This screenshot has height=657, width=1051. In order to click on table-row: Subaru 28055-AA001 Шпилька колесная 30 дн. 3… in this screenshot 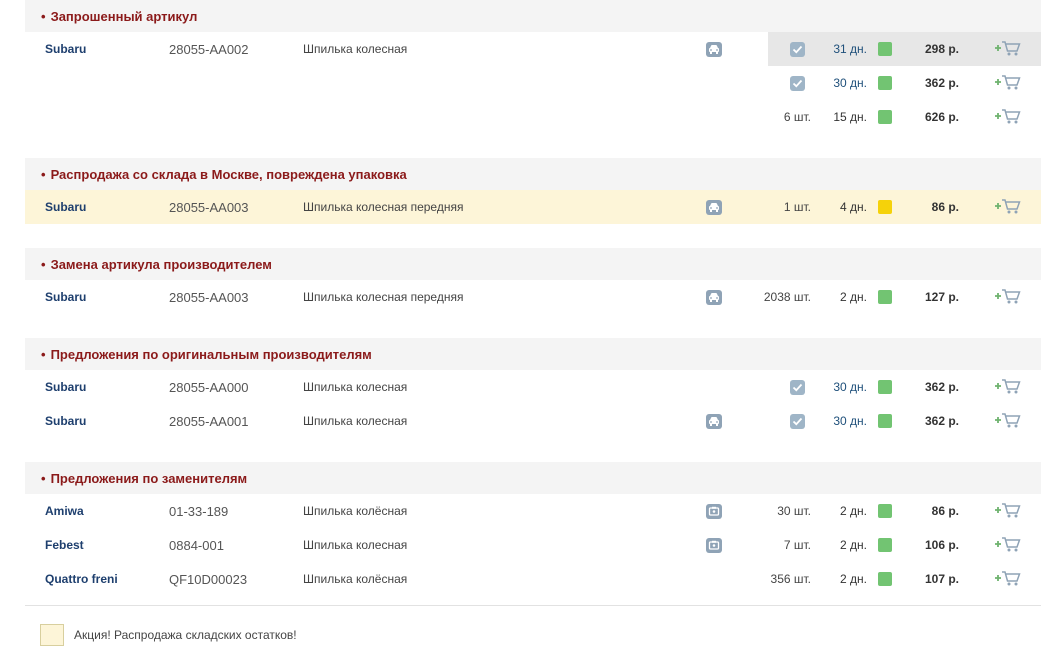, I will do `click(533, 421)`.